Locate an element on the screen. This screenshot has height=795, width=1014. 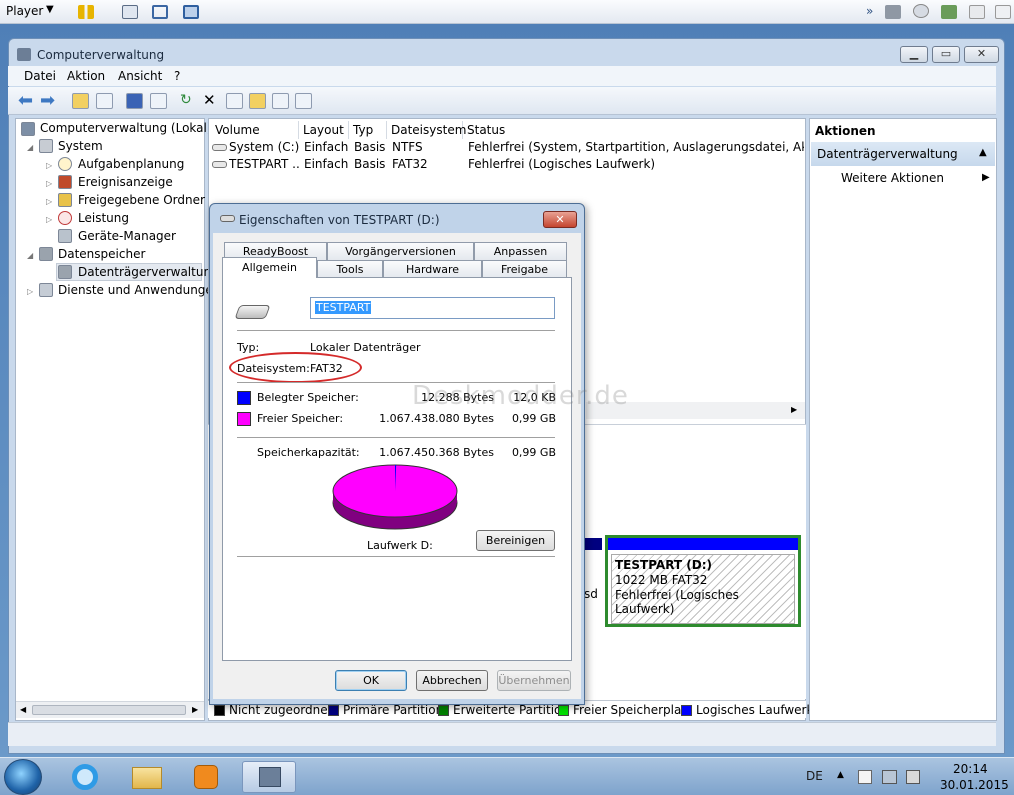
tab-freigabe: Freigabe is located at coordinates (524, 269).